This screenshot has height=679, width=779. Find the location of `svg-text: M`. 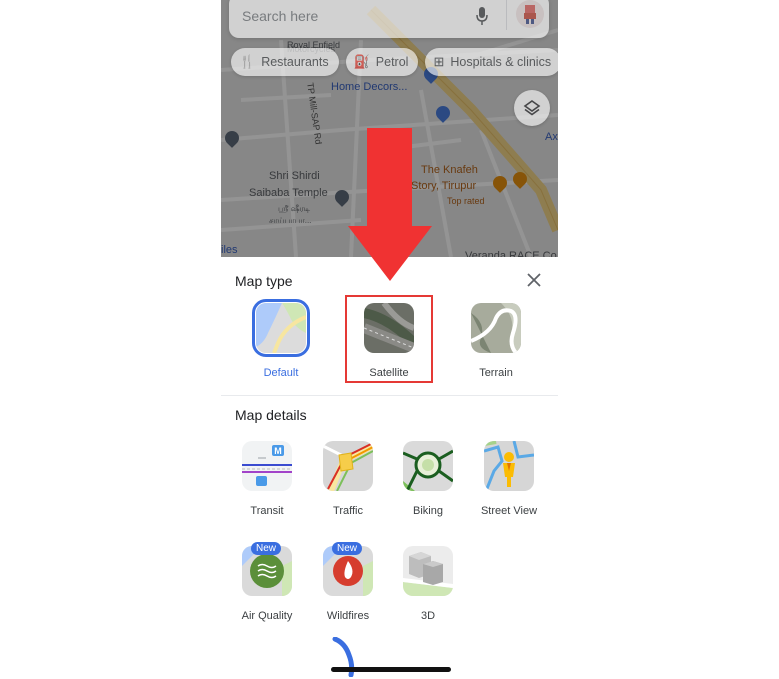

svg-text: M is located at coordinates (278, 451).